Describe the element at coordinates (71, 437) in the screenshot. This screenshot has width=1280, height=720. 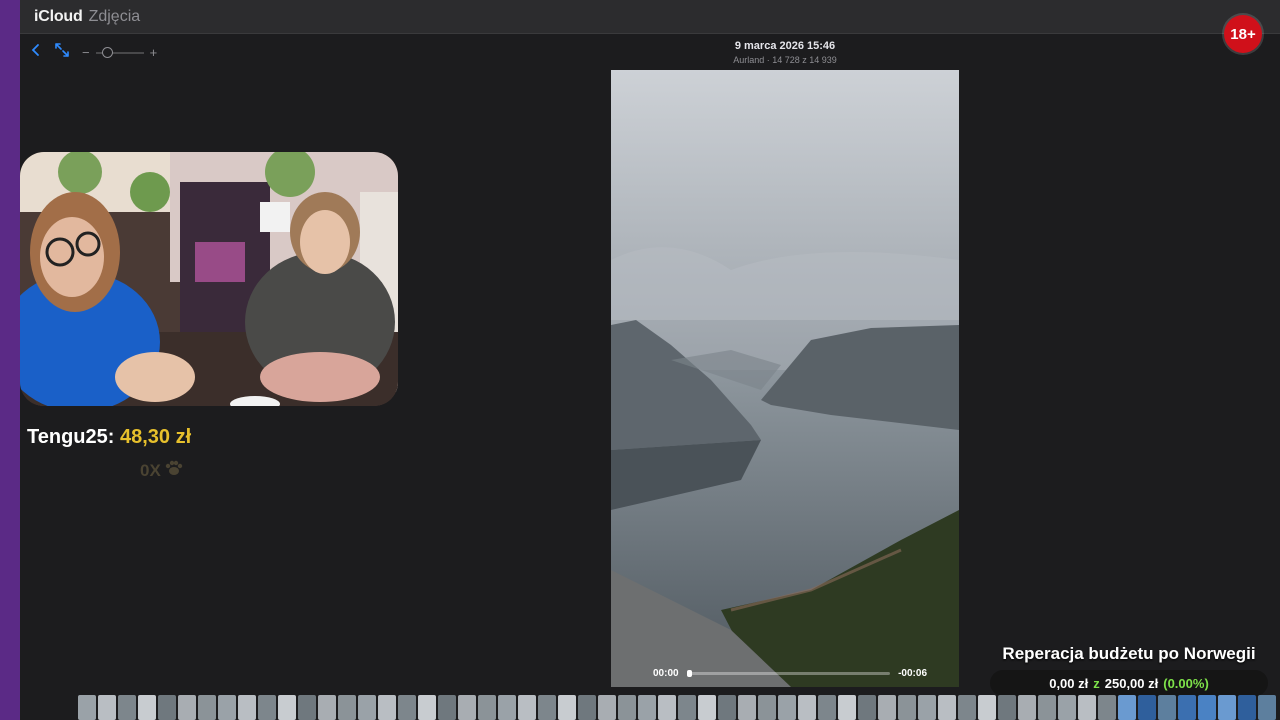
I see `donor-name: Tengu25:` at that location.